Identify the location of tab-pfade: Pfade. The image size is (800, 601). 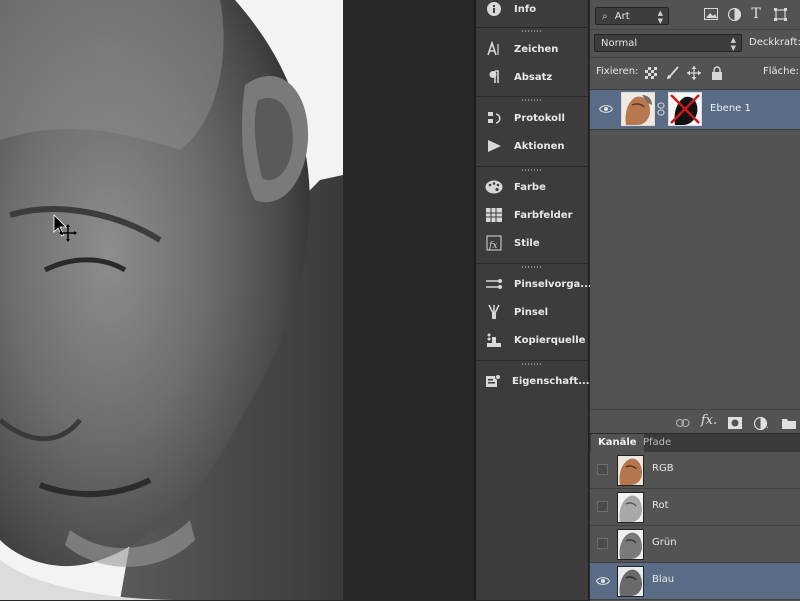
(657, 443).